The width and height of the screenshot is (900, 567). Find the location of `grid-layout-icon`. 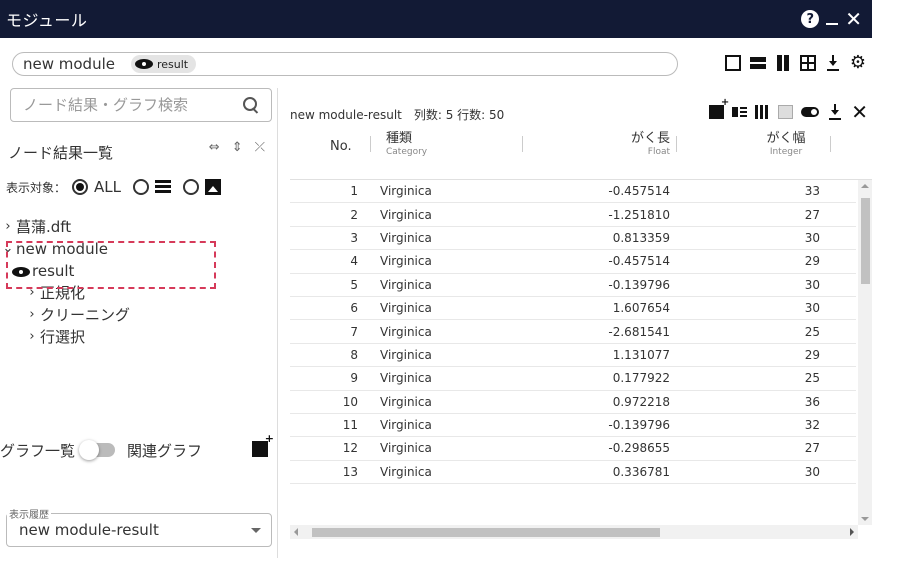

grid-layout-icon is located at coordinates (807, 63).